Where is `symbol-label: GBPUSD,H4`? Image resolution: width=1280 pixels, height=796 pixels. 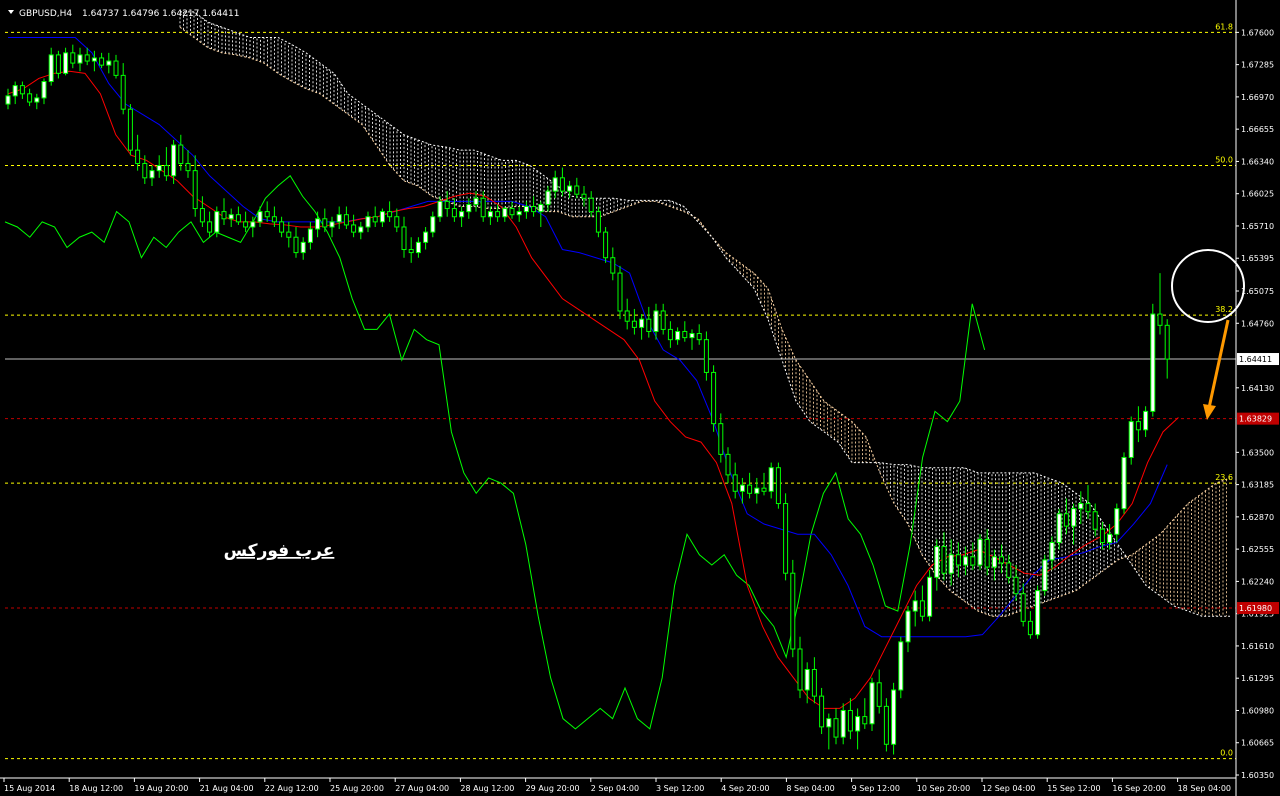
symbol-label: GBPUSD,H4 is located at coordinates (45, 14).